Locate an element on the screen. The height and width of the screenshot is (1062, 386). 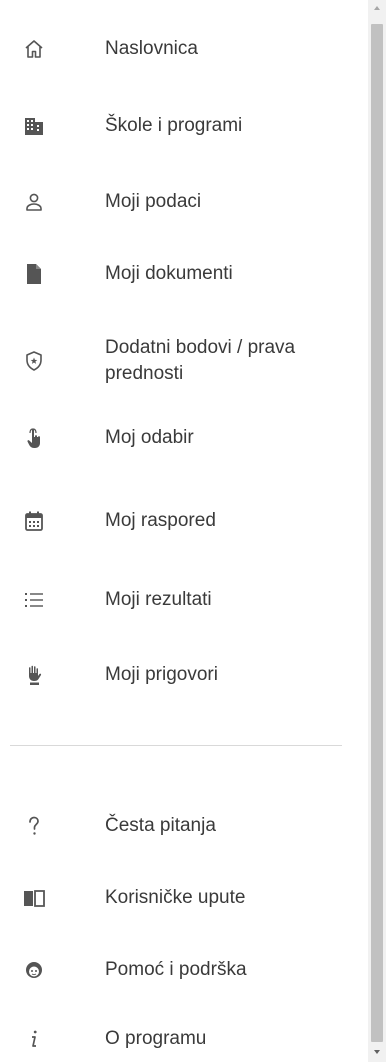
nav-item-moji-dokumenti: Moji dokumenti is located at coordinates (184, 274).